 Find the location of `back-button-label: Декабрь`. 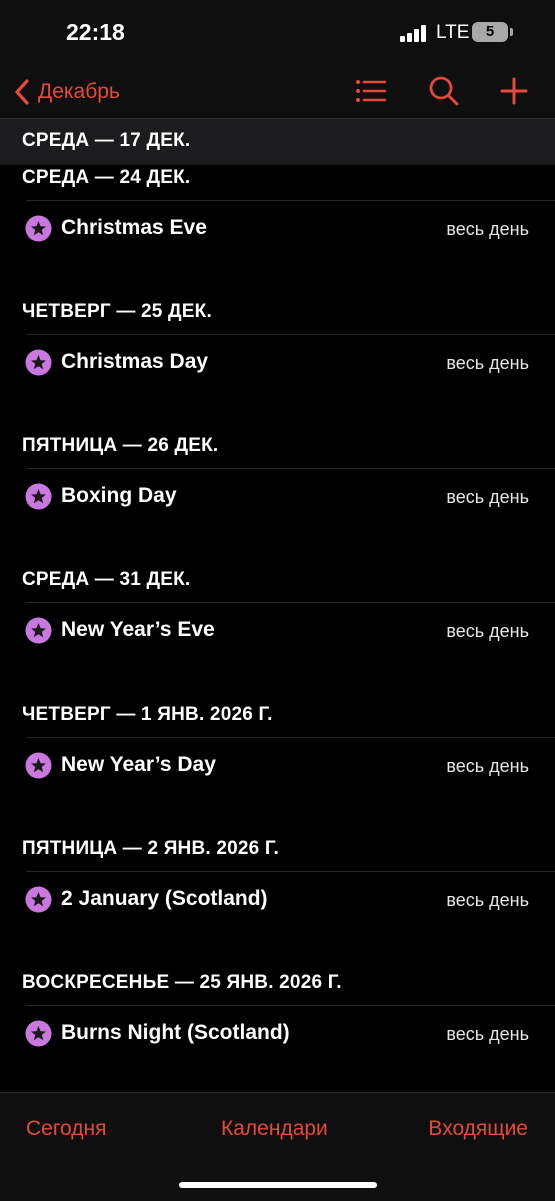

back-button-label: Декабрь is located at coordinates (79, 91).